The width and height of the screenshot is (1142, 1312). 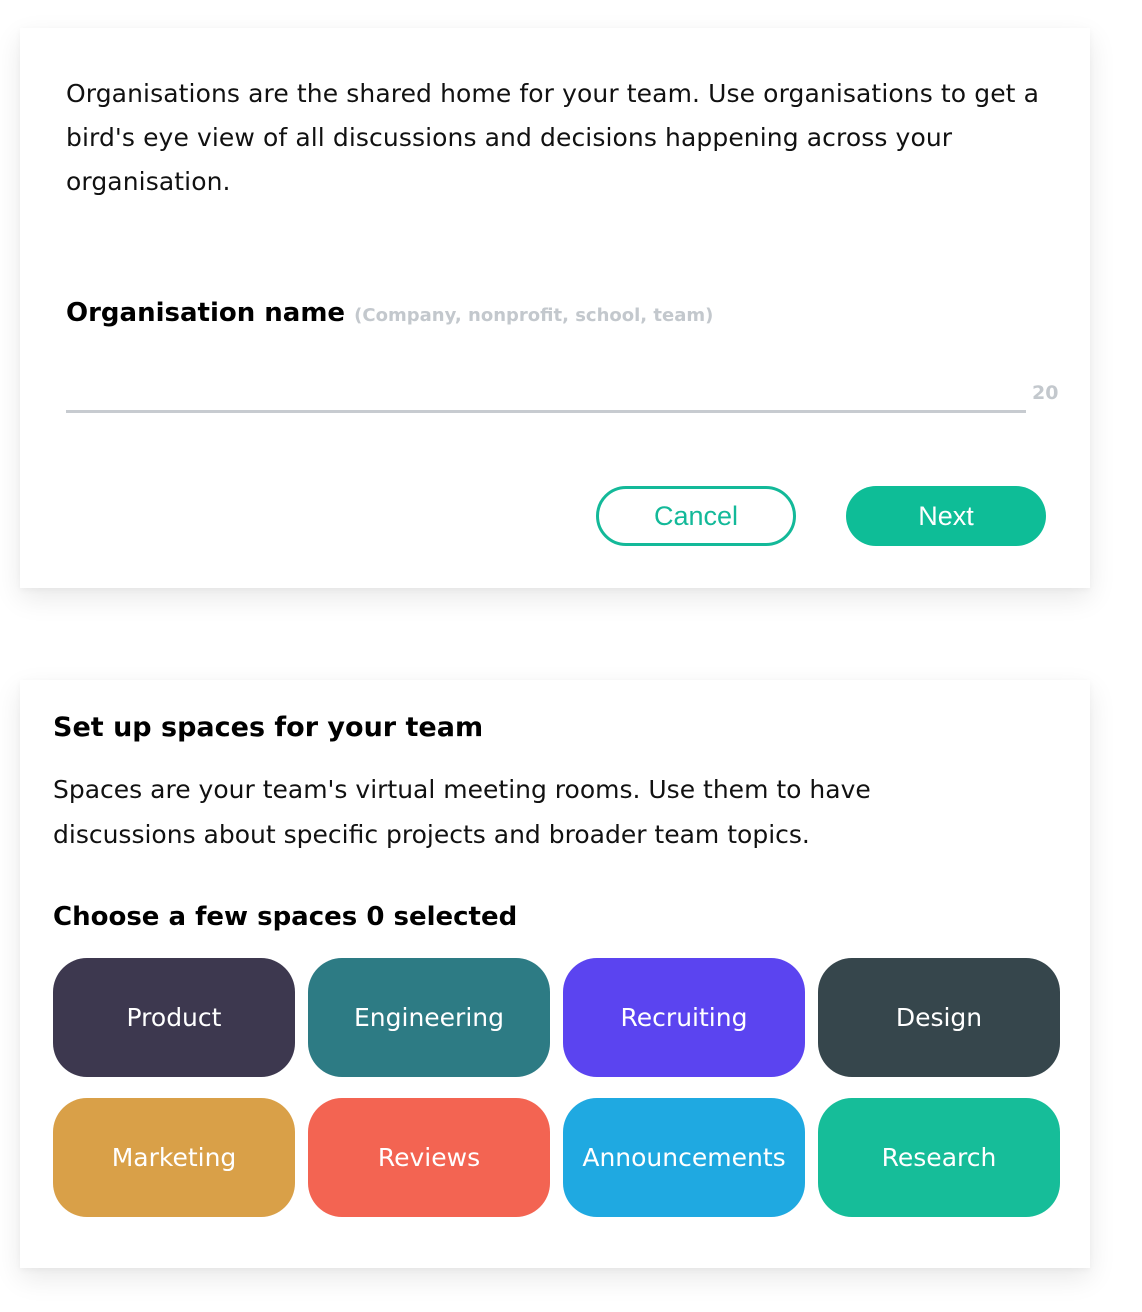 I want to click on selected-suffix: selected, so click(x=455, y=917).